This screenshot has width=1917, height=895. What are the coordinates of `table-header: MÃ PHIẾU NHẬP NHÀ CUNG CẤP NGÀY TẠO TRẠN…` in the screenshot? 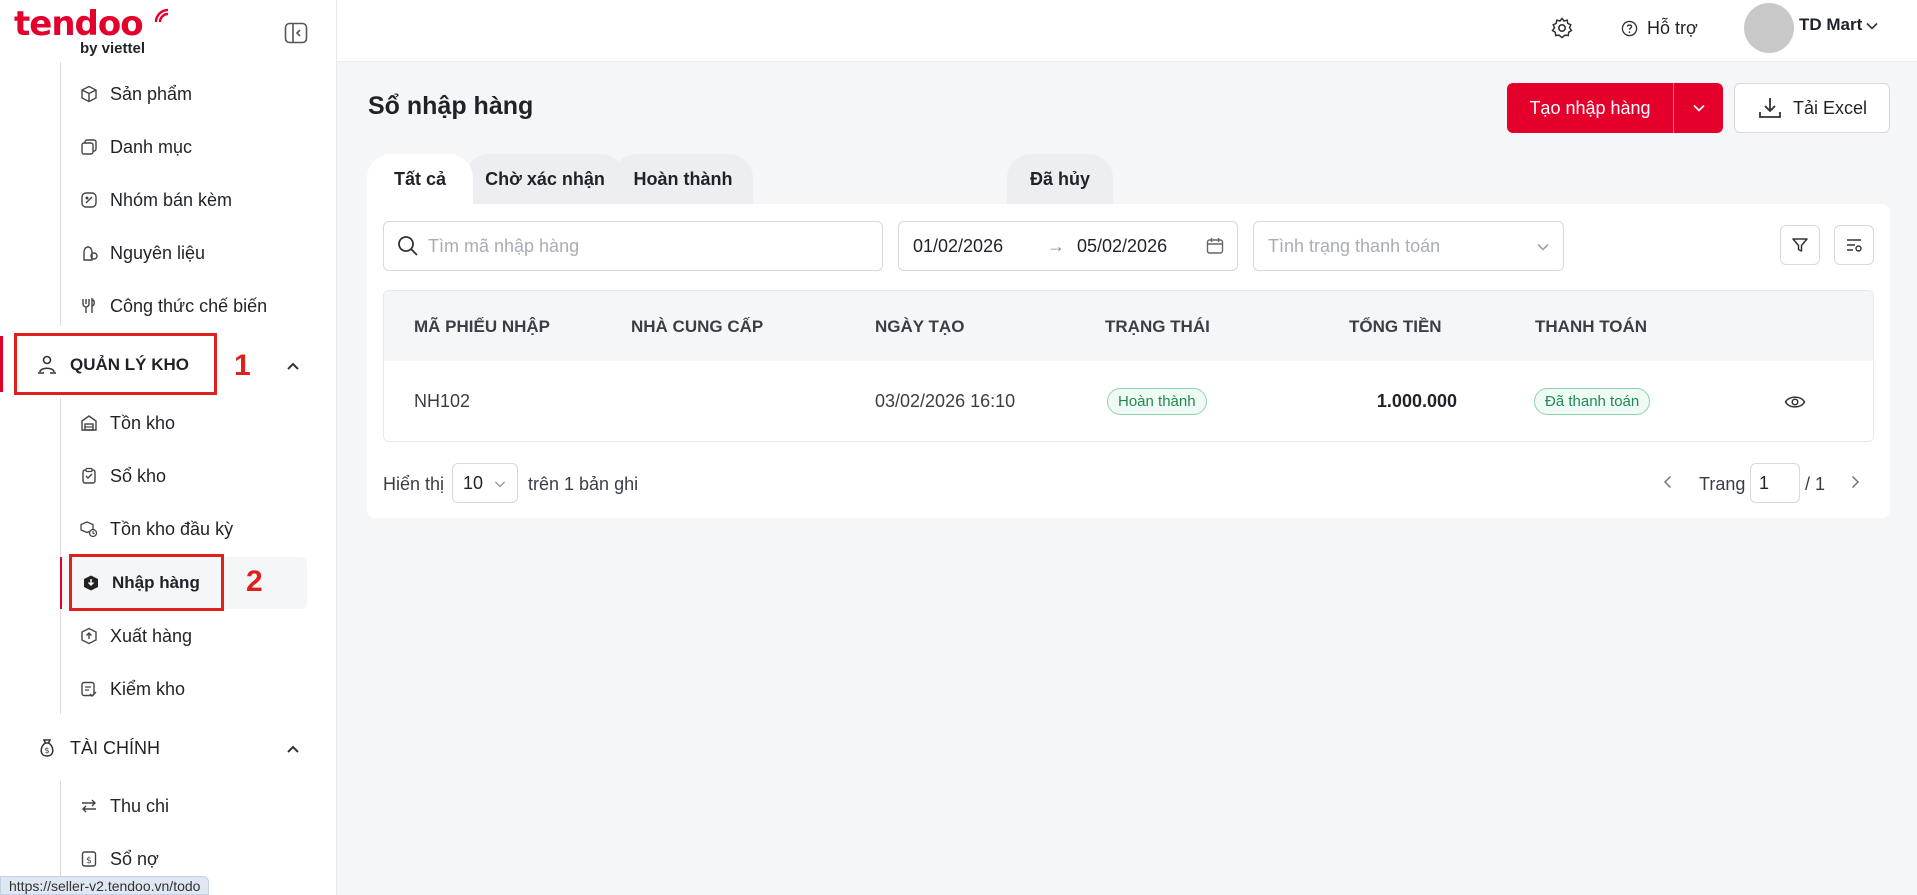 It's located at (1128, 326).